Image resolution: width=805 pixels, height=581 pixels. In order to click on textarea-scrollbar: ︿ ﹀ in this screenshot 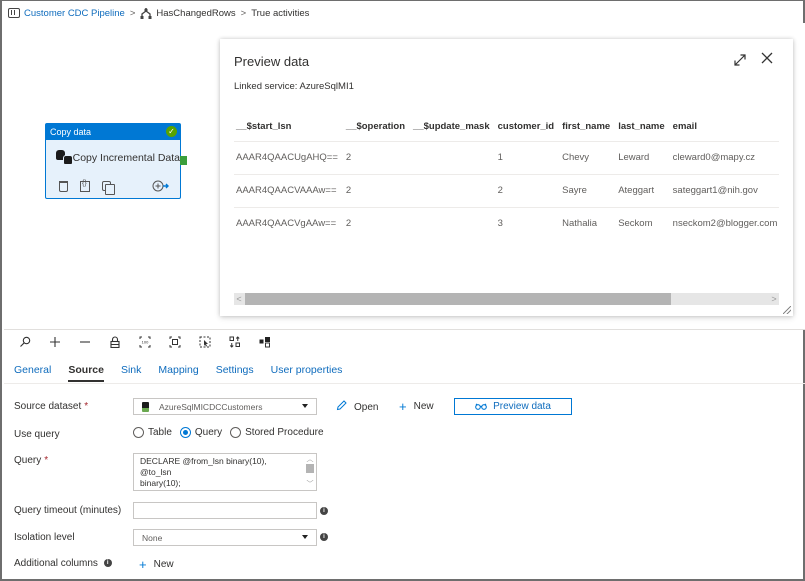, I will do `click(310, 472)`.